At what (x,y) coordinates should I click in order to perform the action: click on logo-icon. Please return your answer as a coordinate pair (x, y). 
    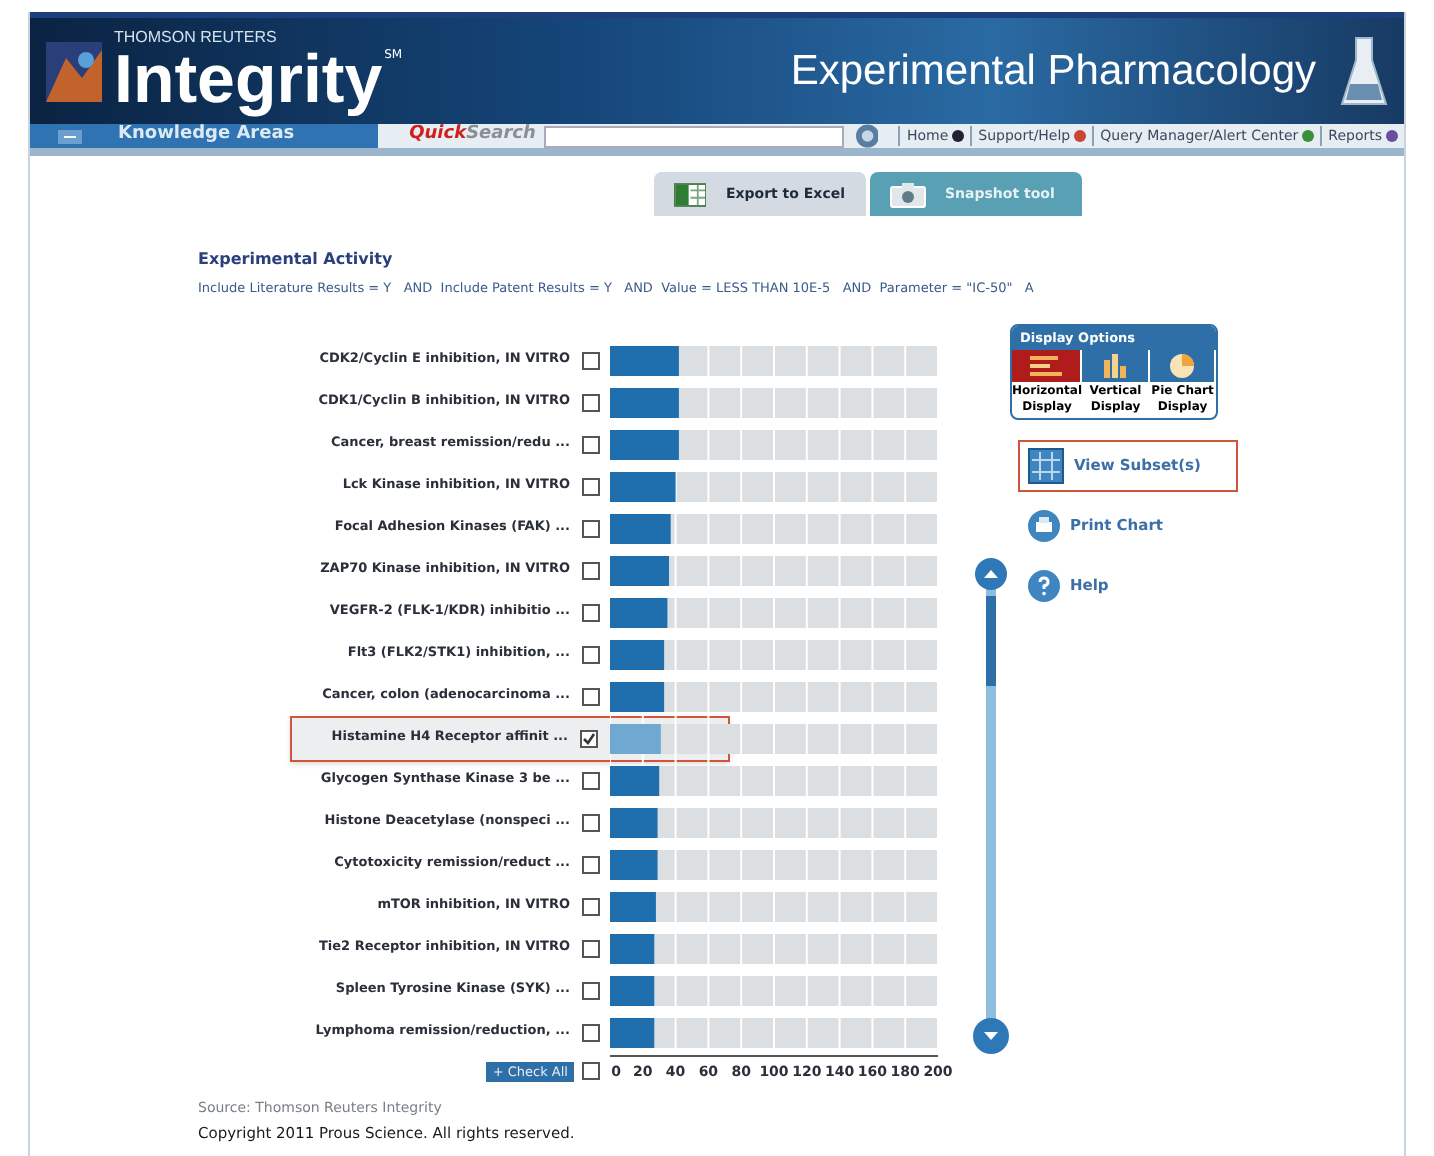
    Looking at the image, I should click on (74, 71).